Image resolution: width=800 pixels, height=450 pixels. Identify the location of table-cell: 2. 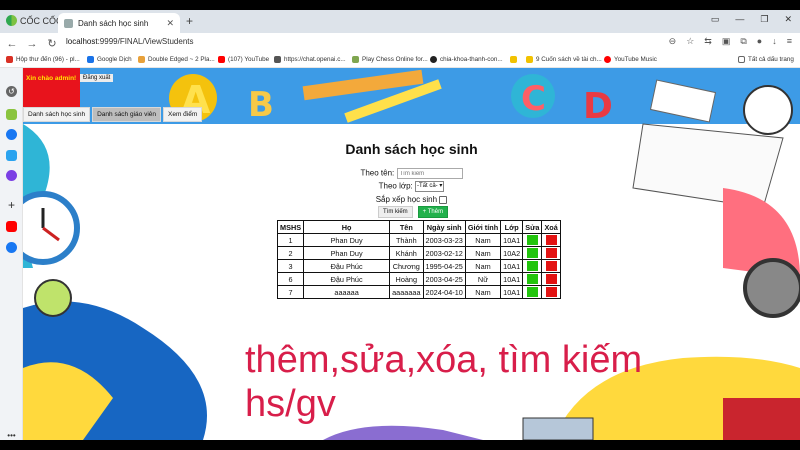
(290, 253).